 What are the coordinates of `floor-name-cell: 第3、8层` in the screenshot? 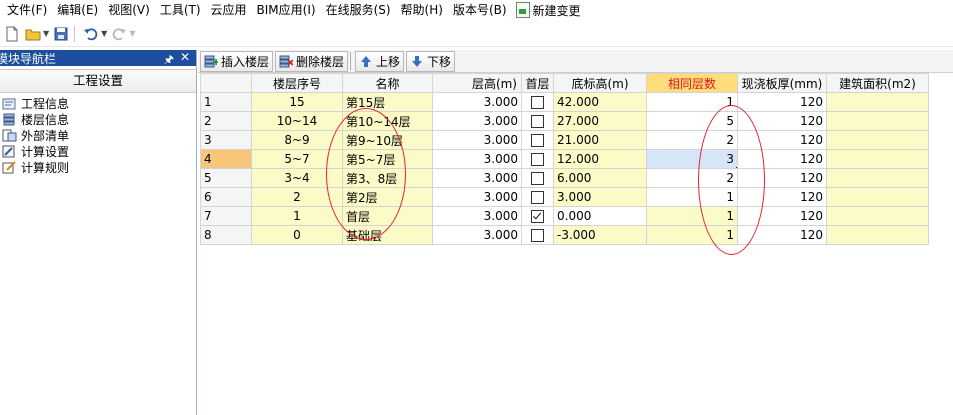 It's located at (387, 178).